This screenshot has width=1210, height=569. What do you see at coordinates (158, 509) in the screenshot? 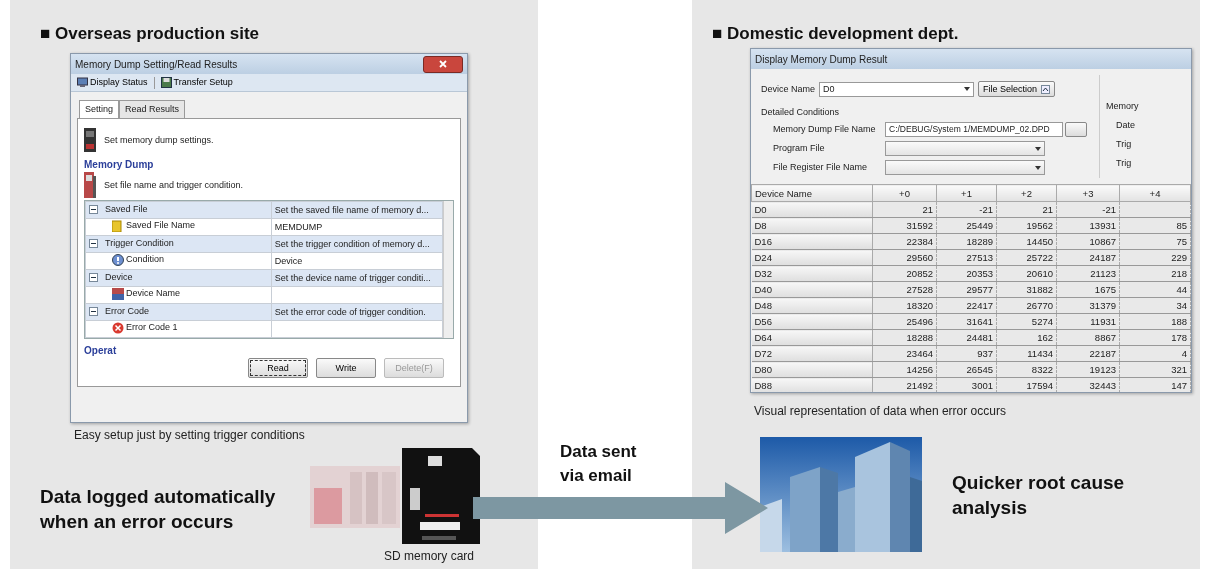
I see `statement-text: Data logged automatically when an error occurs` at bounding box center [158, 509].